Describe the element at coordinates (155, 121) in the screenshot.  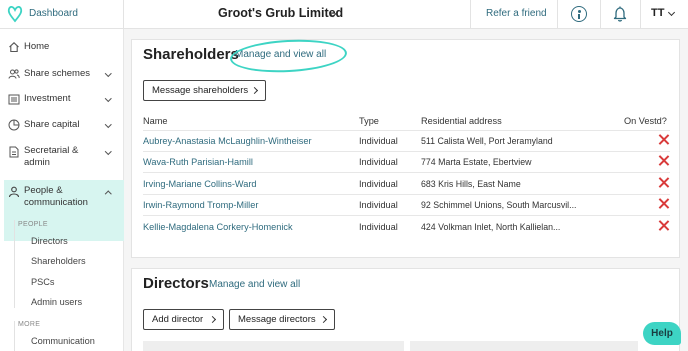
I see `column-header-name: Name` at that location.